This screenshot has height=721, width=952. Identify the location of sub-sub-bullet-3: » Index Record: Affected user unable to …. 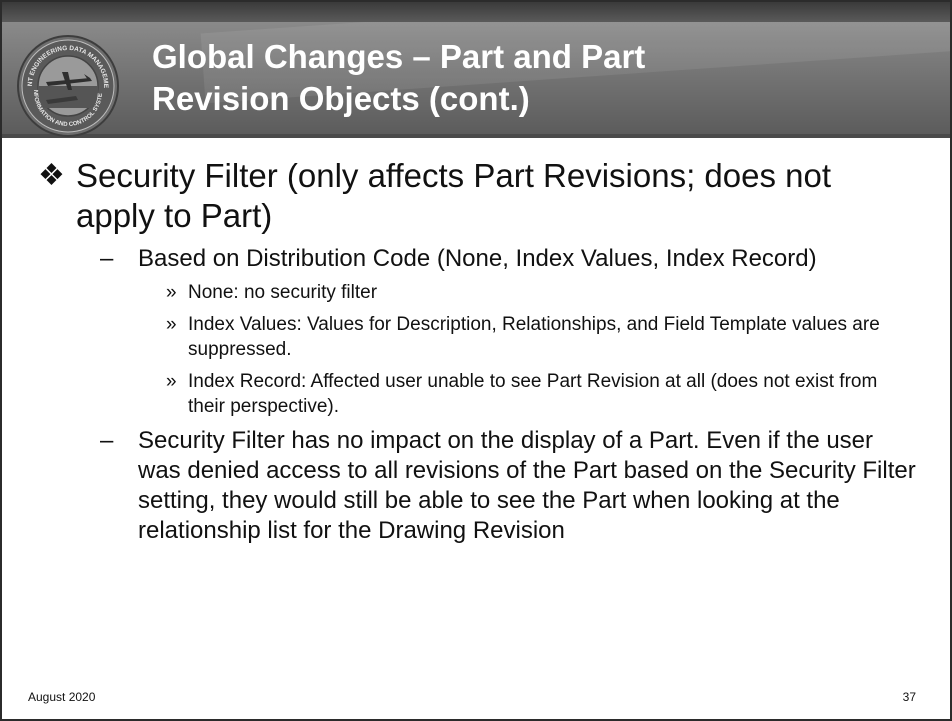
(478, 394).